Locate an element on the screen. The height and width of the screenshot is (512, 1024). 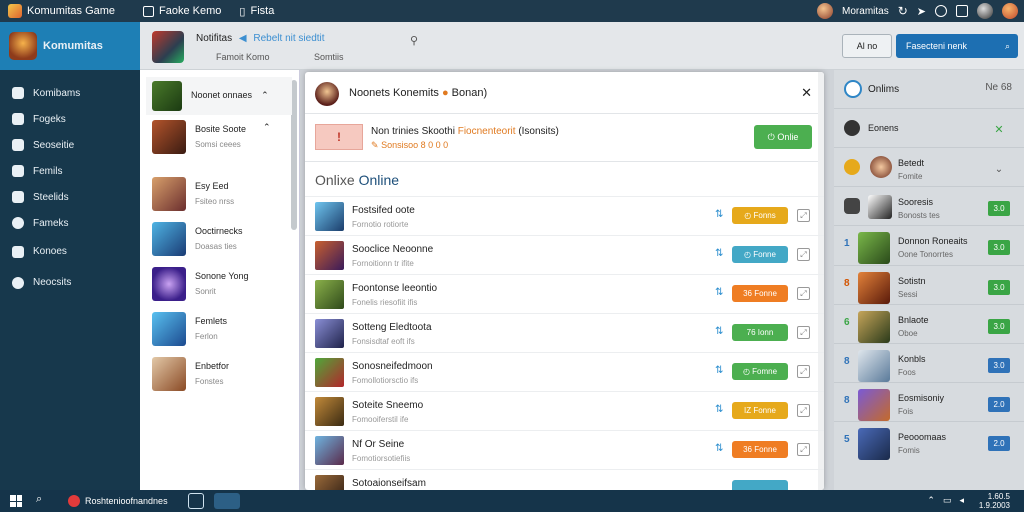
taskbar-app: Roshtenioofnandnes is located at coordinates (118, 501).